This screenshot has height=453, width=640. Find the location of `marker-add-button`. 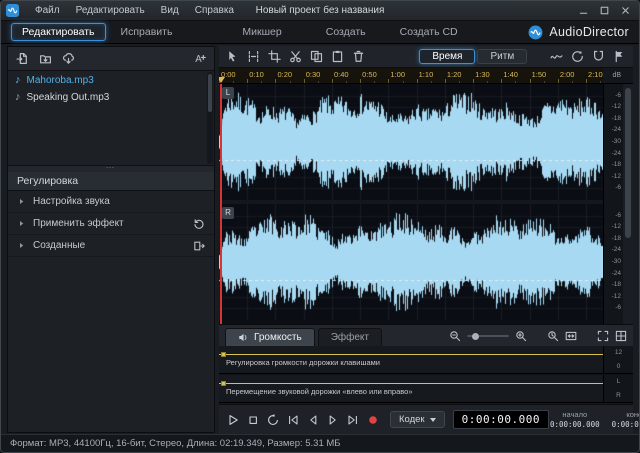

marker-add-button is located at coordinates (619, 57).